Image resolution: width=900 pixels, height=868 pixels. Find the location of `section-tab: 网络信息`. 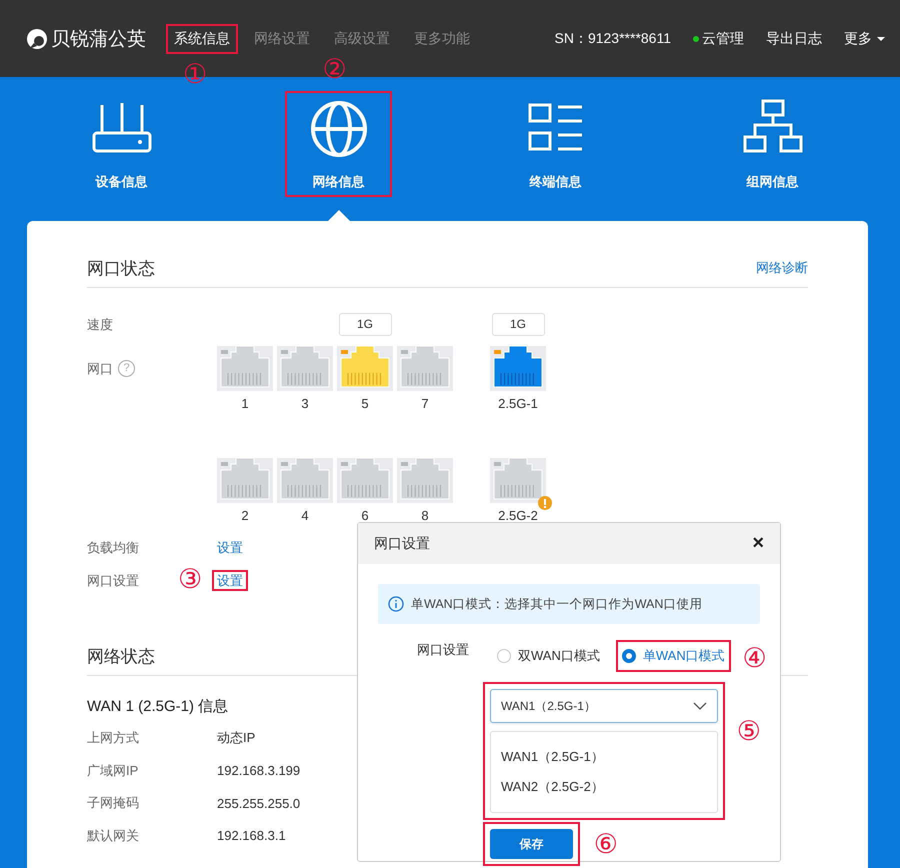

section-tab: 网络信息 is located at coordinates (338, 144).